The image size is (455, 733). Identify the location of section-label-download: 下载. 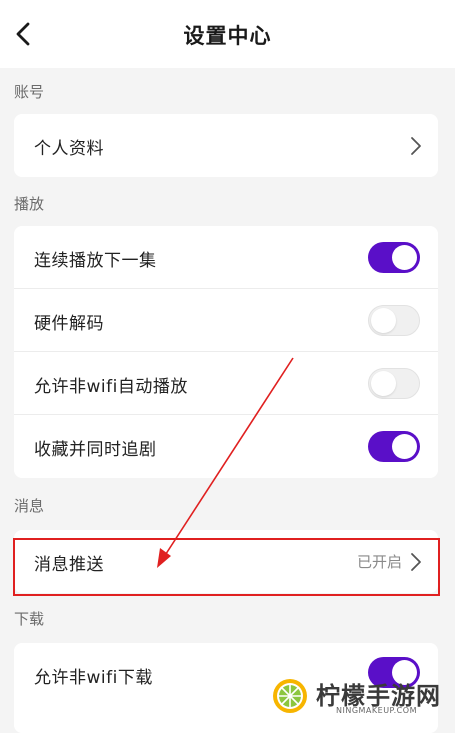
(29, 619).